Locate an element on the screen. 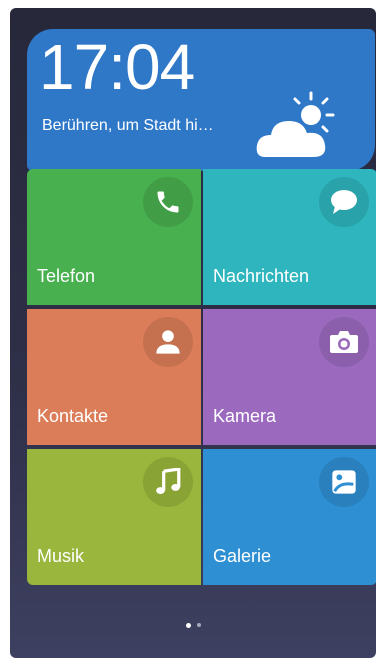  tile-galerie: Galerie is located at coordinates (289, 517).